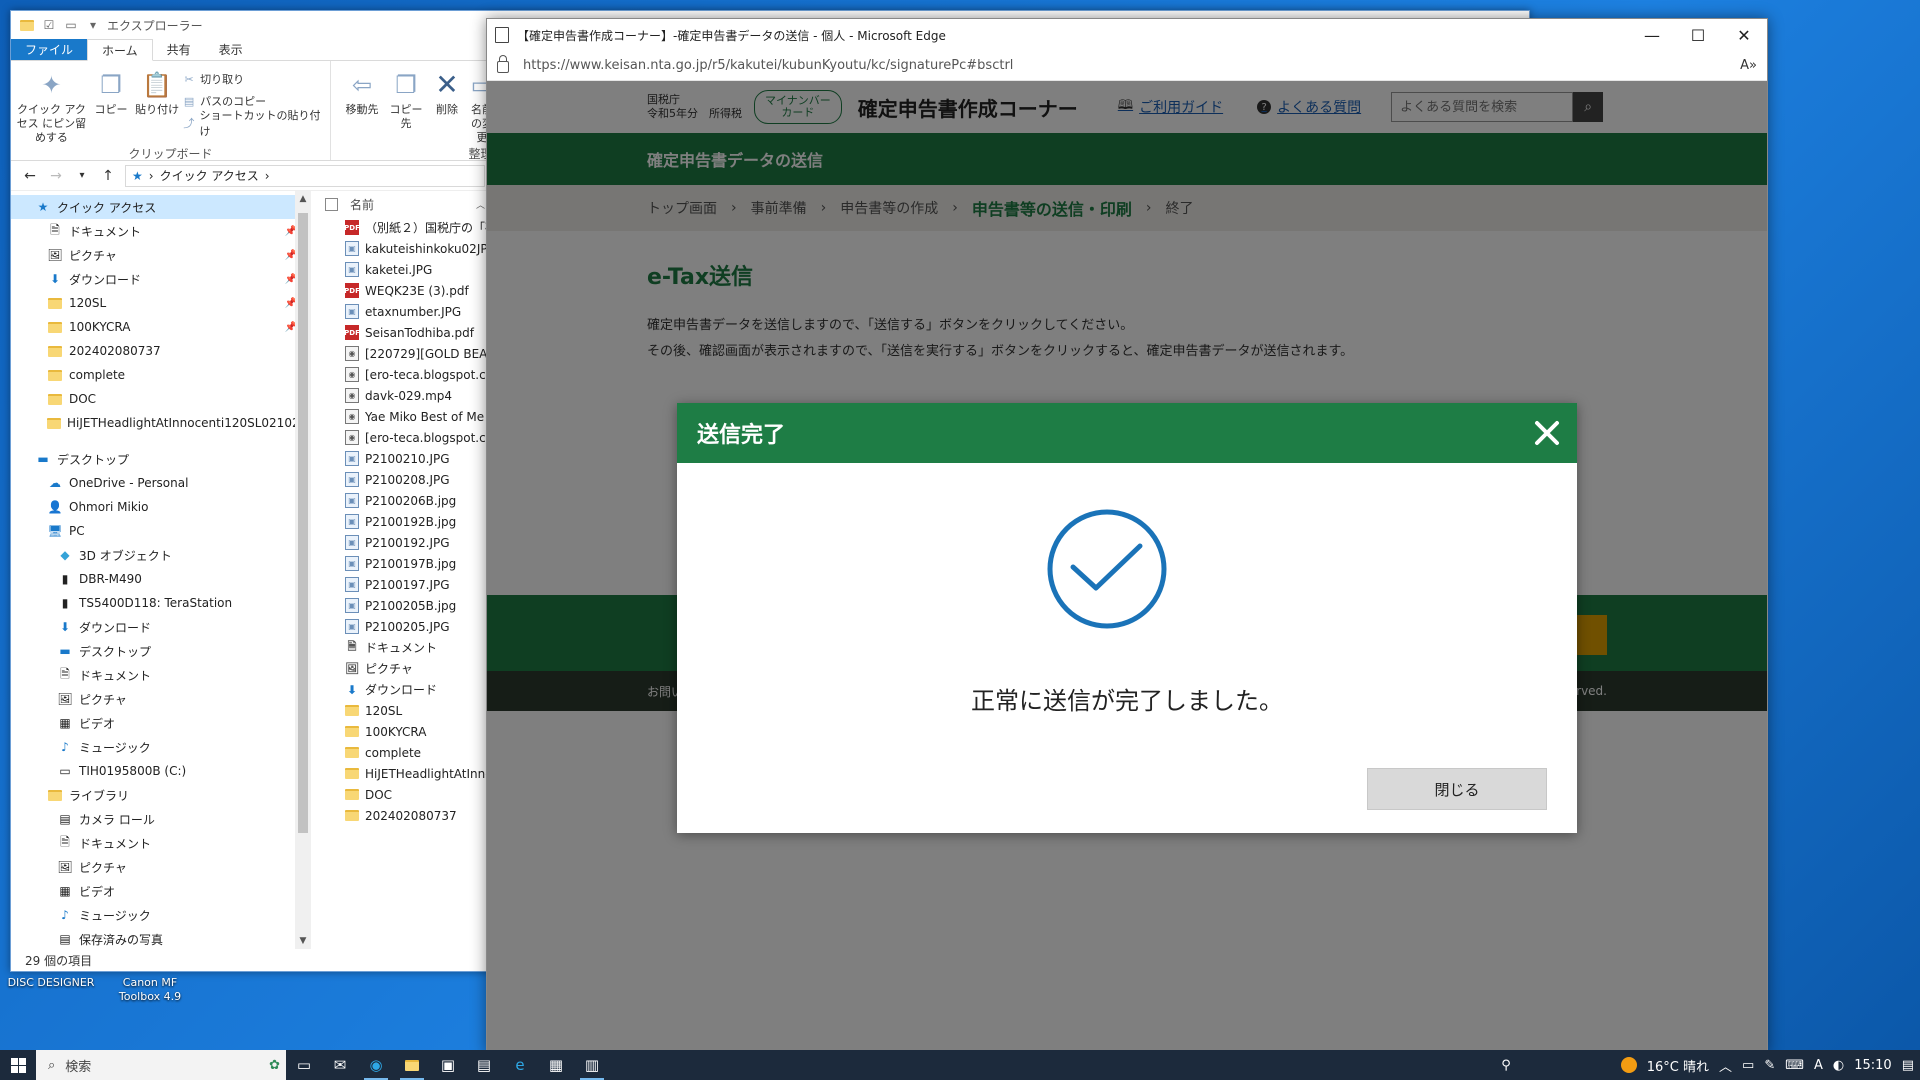 This screenshot has width=1920, height=1080. What do you see at coordinates (161, 207) in the screenshot?
I see `tree-quick-access: ★ クイック アクセス` at bounding box center [161, 207].